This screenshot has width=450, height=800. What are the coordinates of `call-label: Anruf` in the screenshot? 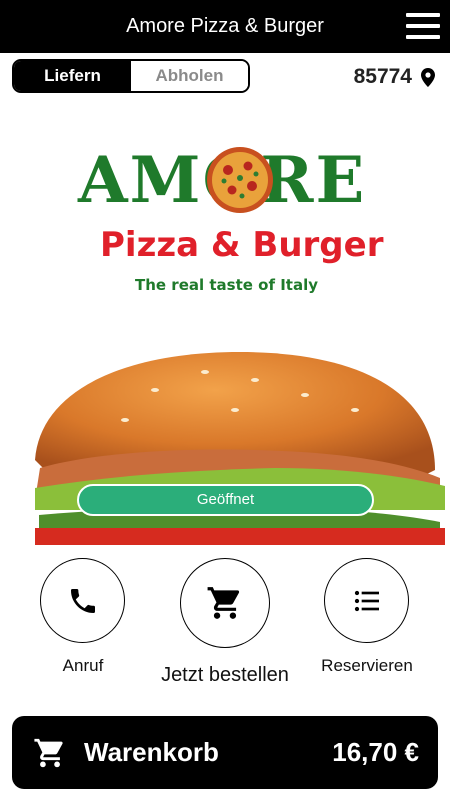 It's located at (83, 665).